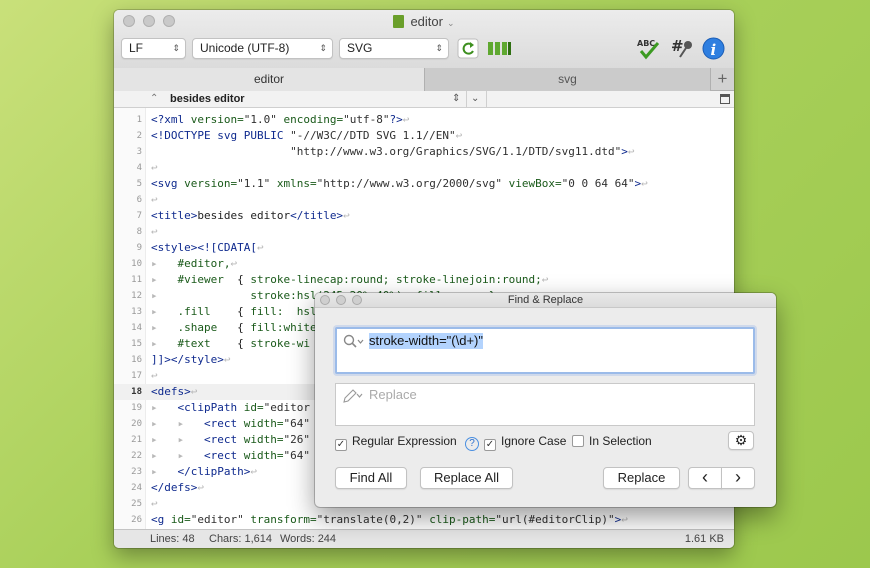 This screenshot has height=568, width=870. What do you see at coordinates (722, 79) in the screenshot?
I see `new-tab-plus-icon: +` at bounding box center [722, 79].